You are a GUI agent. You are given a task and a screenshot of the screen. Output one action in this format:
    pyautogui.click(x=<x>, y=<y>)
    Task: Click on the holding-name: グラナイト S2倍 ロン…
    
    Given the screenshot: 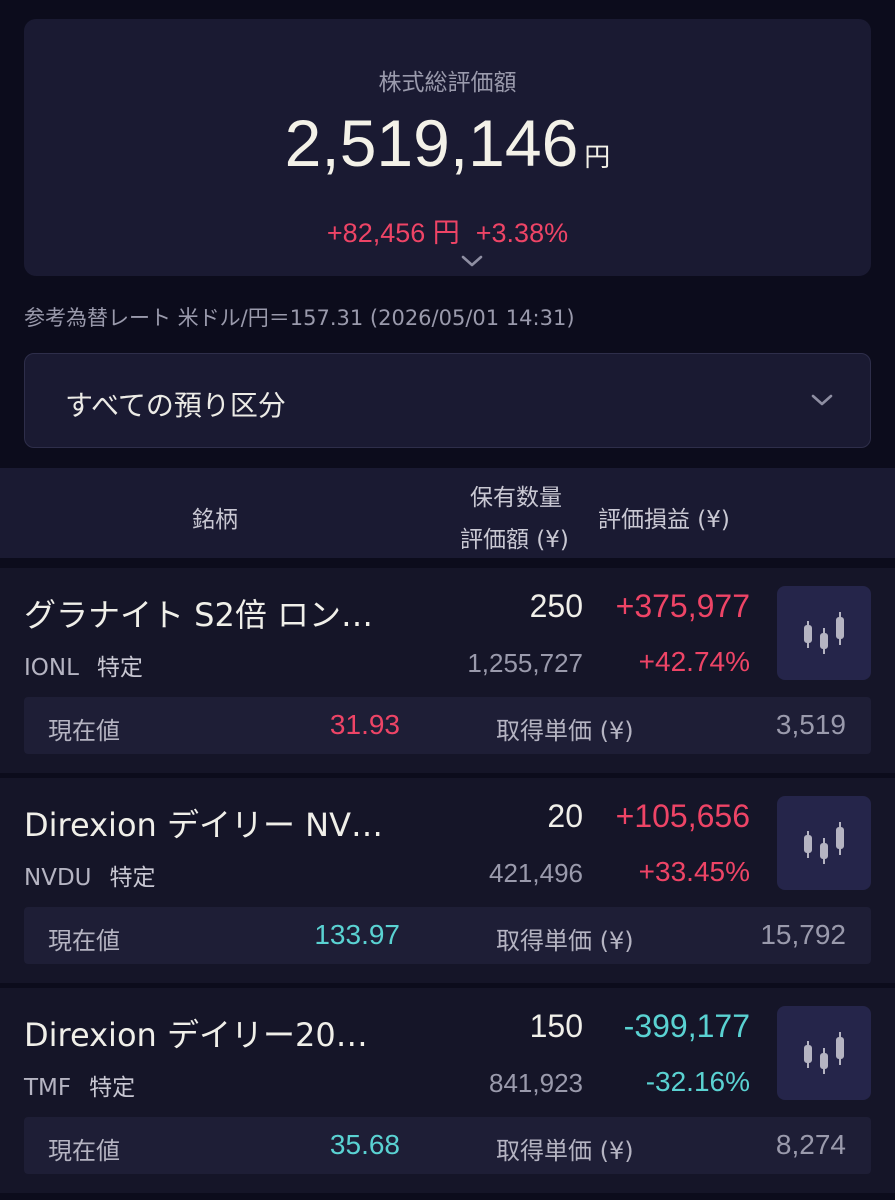 What is the action you would take?
    pyautogui.click(x=199, y=615)
    